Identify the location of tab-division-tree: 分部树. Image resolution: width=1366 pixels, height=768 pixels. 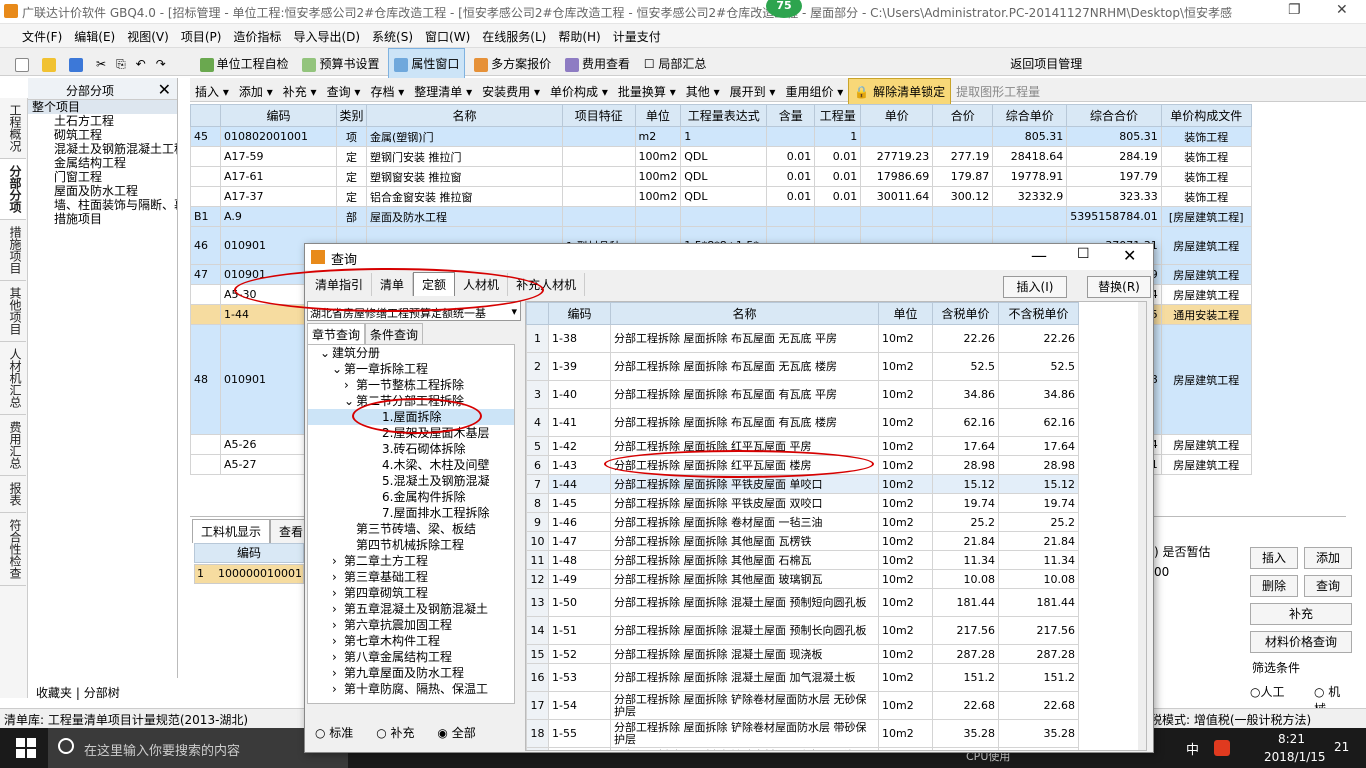
(102, 693).